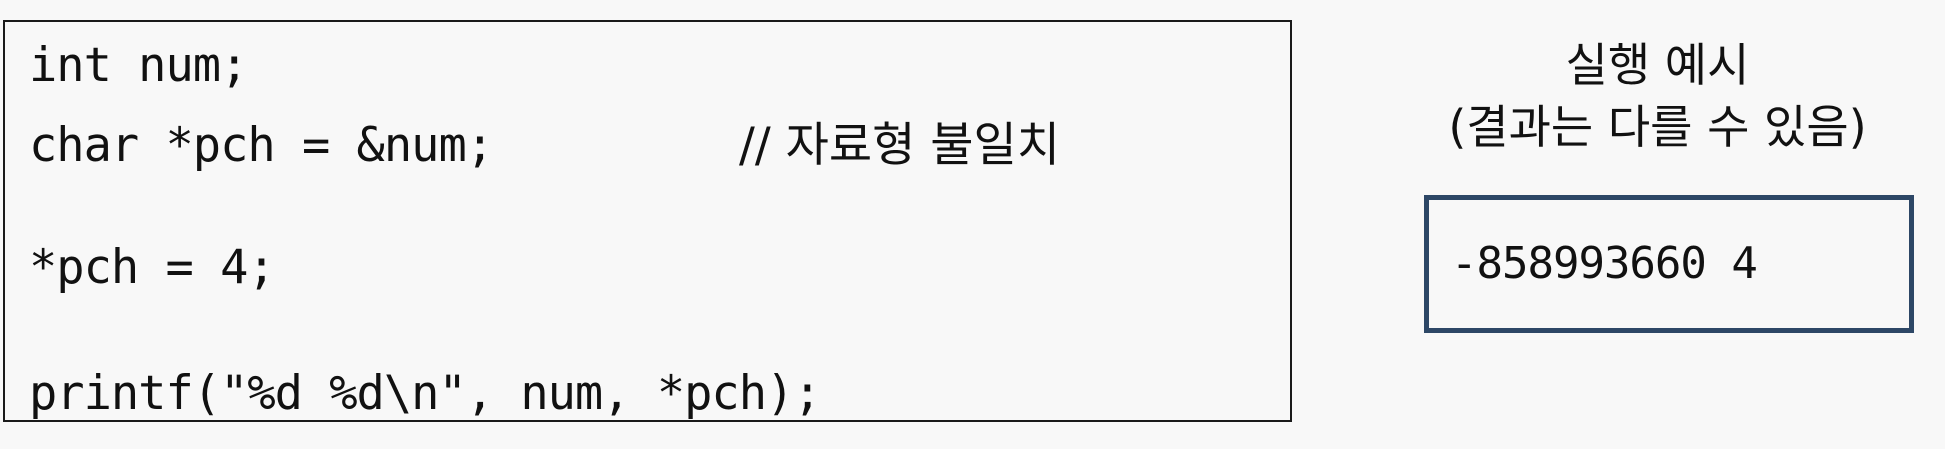 Image resolution: width=1945 pixels, height=449 pixels. Describe the element at coordinates (1604, 263) in the screenshot. I see `output-text: -858993660 4` at that location.